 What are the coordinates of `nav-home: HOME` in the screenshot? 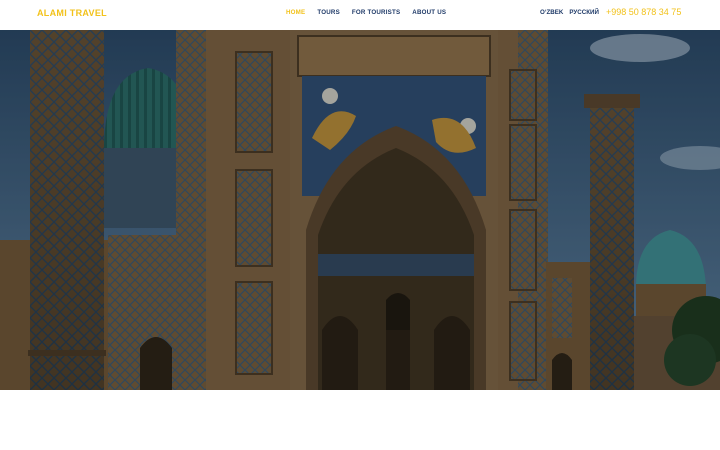 It's located at (295, 12).